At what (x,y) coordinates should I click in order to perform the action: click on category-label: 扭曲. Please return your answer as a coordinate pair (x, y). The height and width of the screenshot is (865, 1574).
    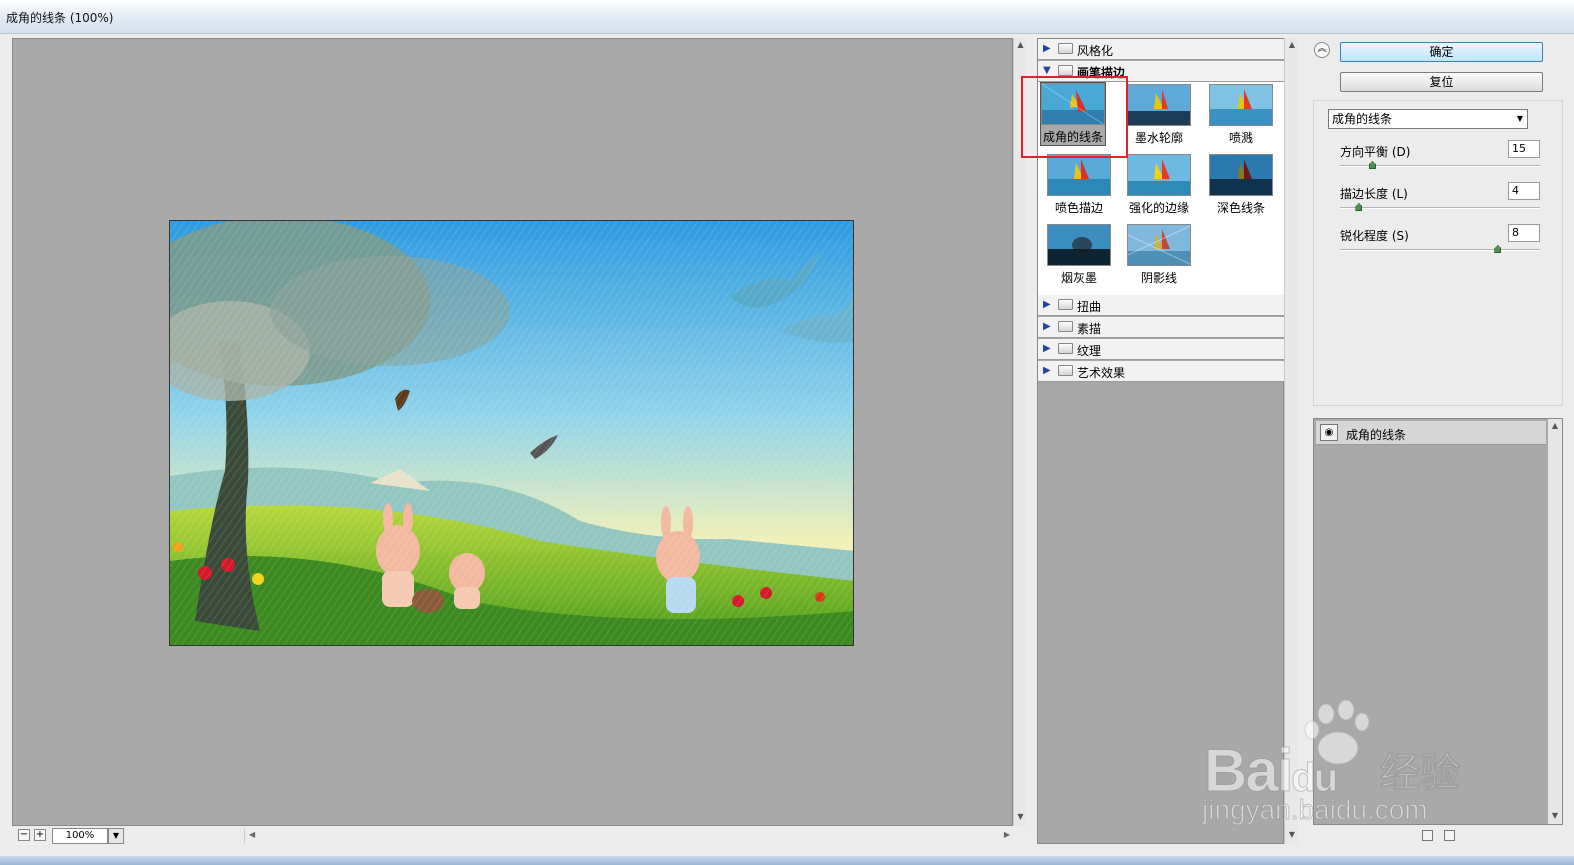
    Looking at the image, I should click on (1089, 307).